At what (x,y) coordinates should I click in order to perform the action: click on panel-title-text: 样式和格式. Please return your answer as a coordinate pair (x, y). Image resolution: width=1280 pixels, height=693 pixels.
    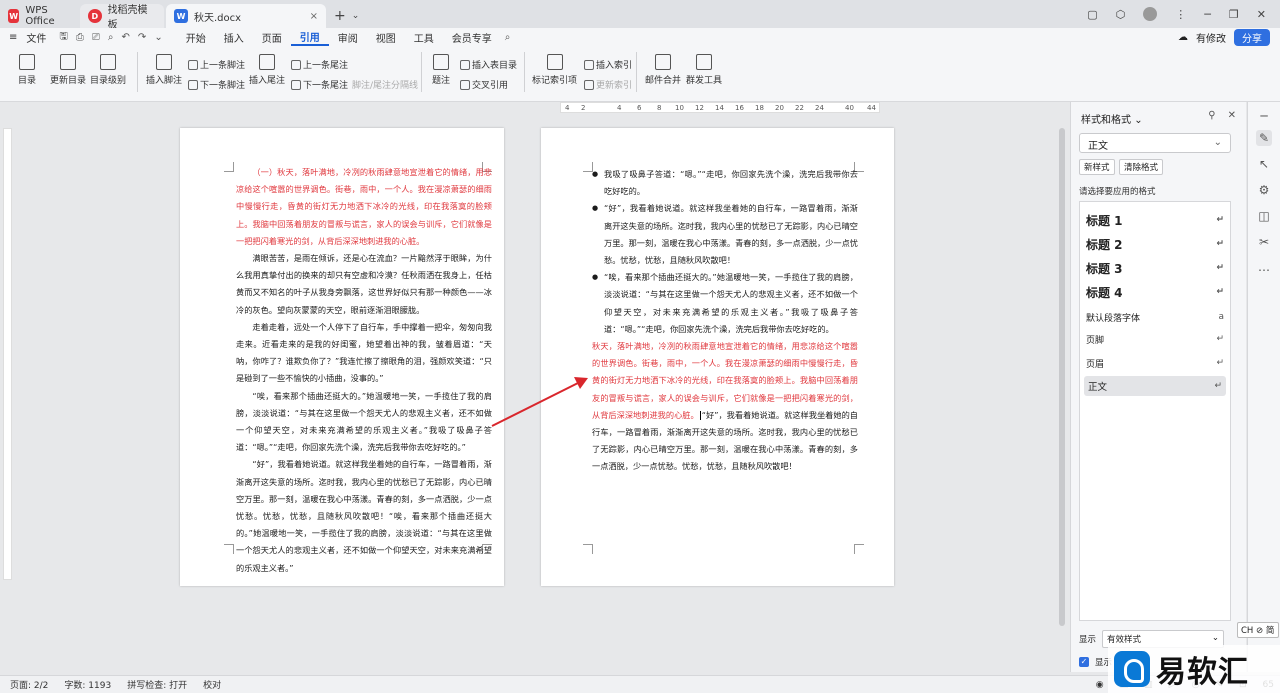
    Looking at the image, I should click on (1106, 120).